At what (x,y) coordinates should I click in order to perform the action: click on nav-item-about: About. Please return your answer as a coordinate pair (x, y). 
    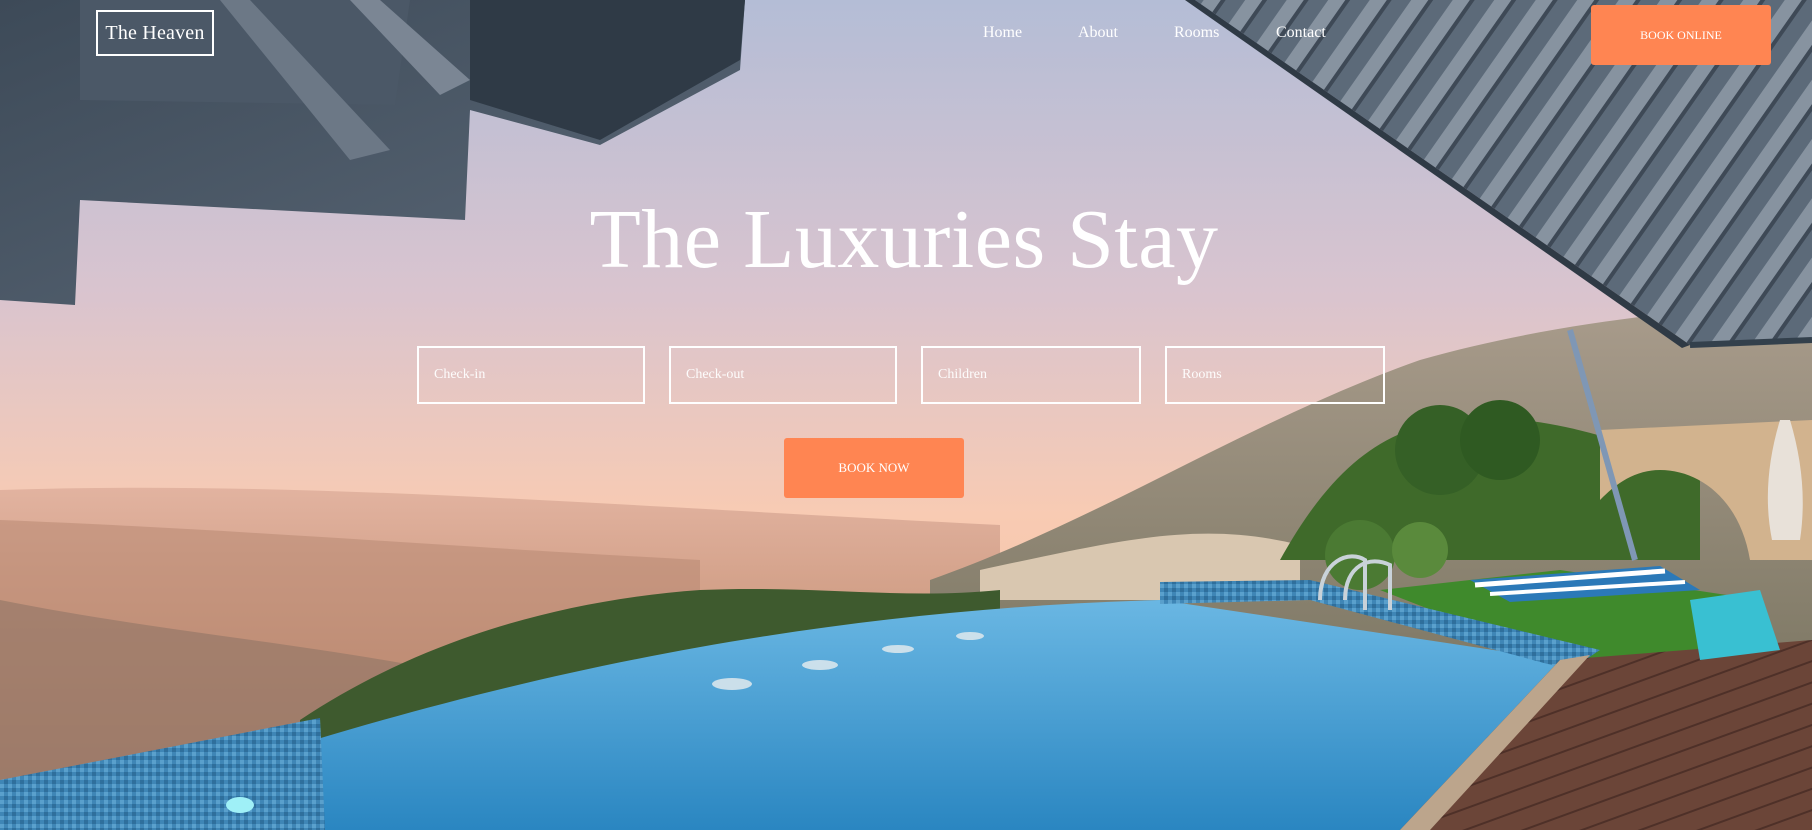
    Looking at the image, I should click on (1098, 33).